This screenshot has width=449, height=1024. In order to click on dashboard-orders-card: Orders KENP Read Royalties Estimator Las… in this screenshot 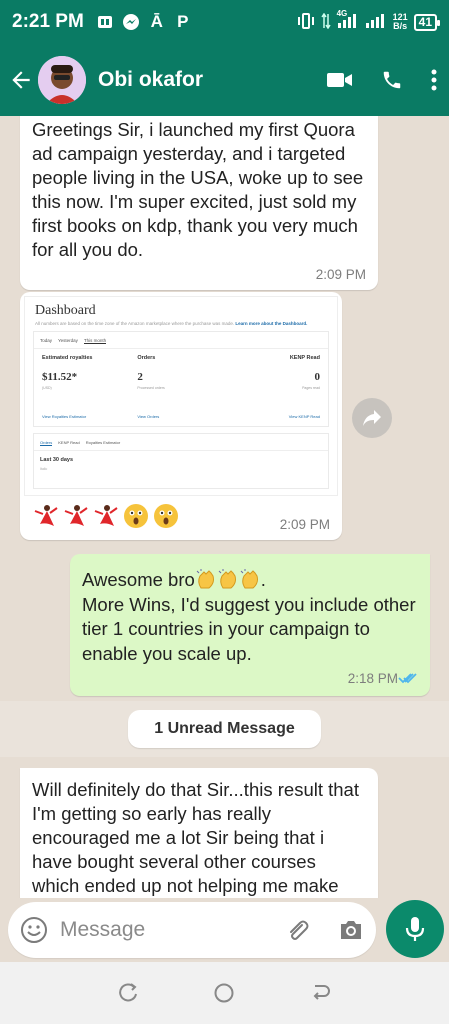, I will do `click(181, 461)`.